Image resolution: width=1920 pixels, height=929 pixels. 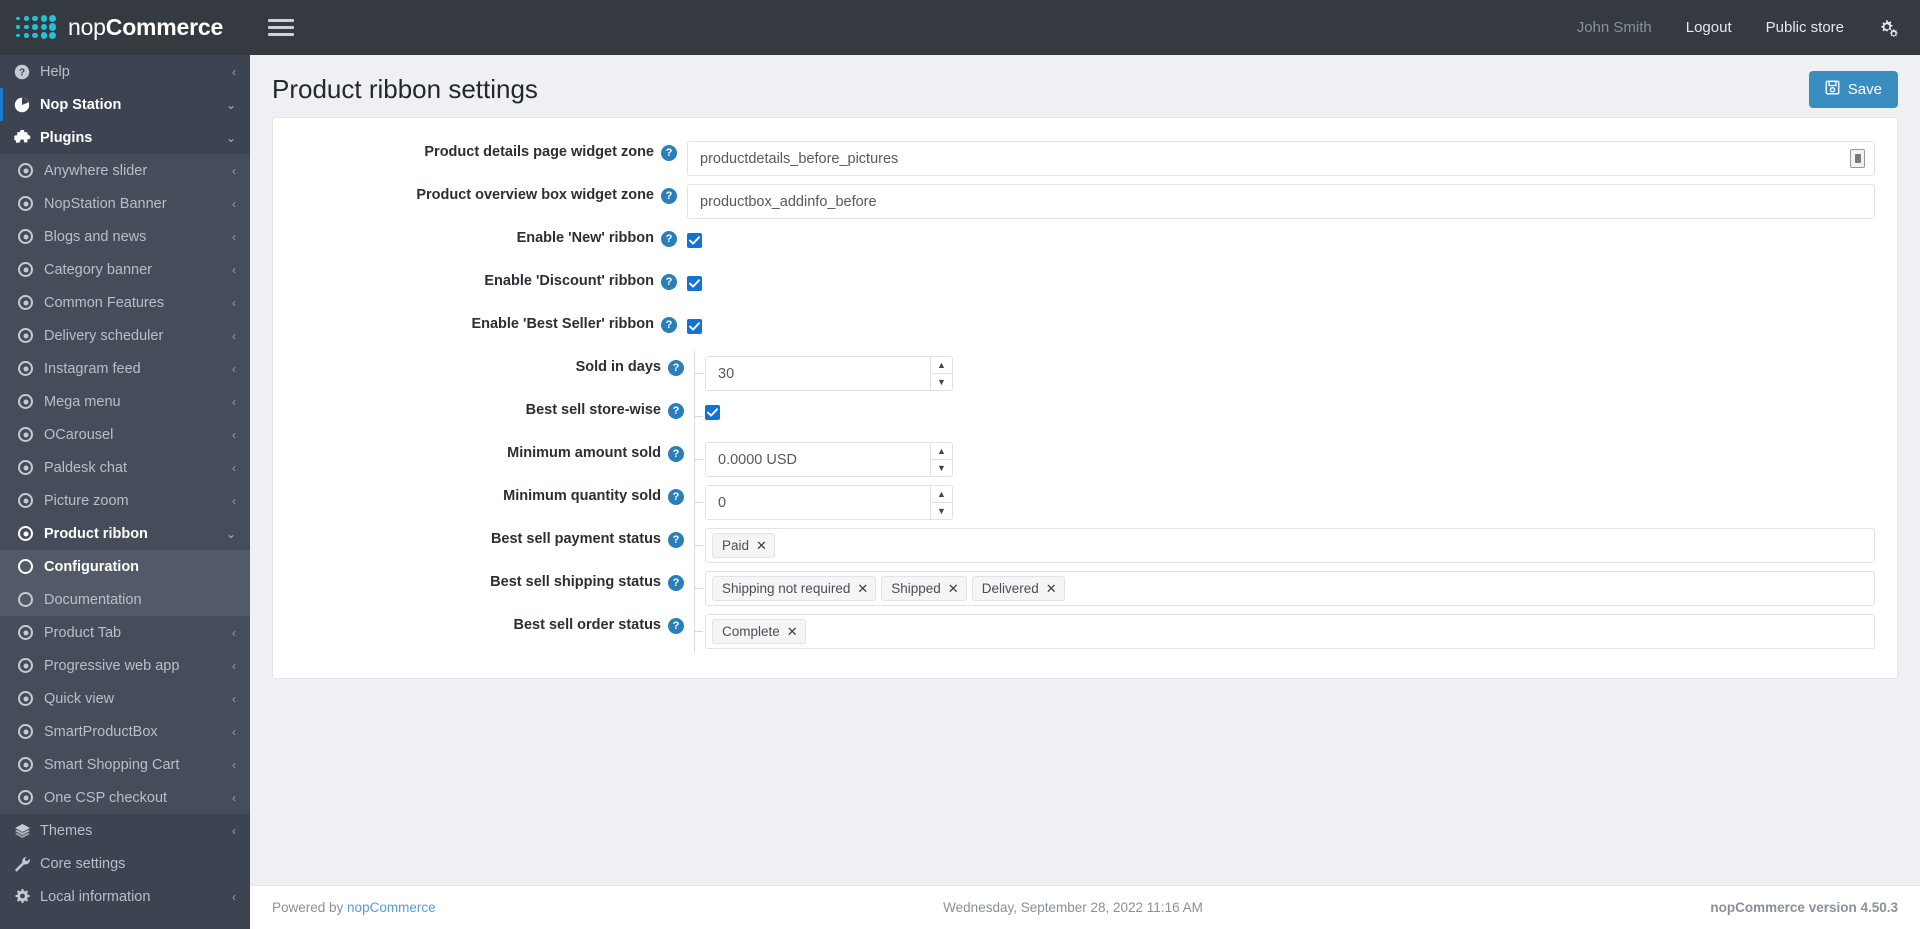 What do you see at coordinates (125, 500) in the screenshot?
I see `sidebar-item-picture-zoom: Picture zoom ‹` at bounding box center [125, 500].